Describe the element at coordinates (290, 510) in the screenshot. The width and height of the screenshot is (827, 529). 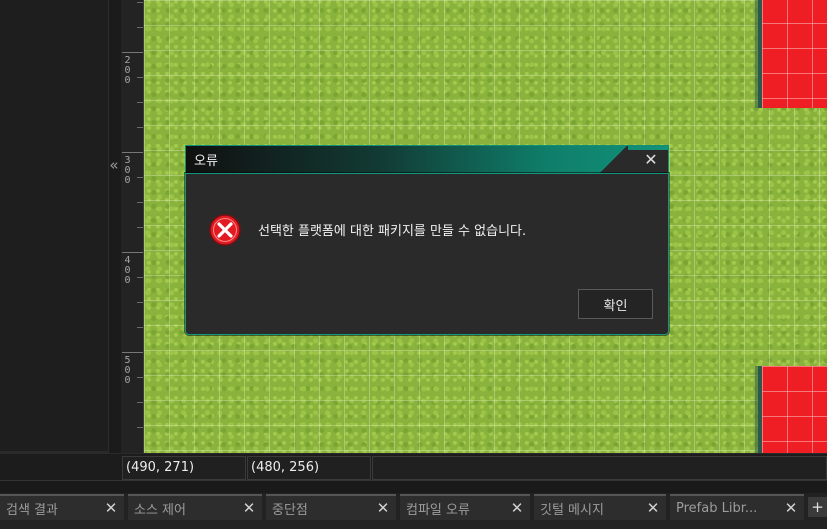
I see `tab-label: 중단점` at that location.